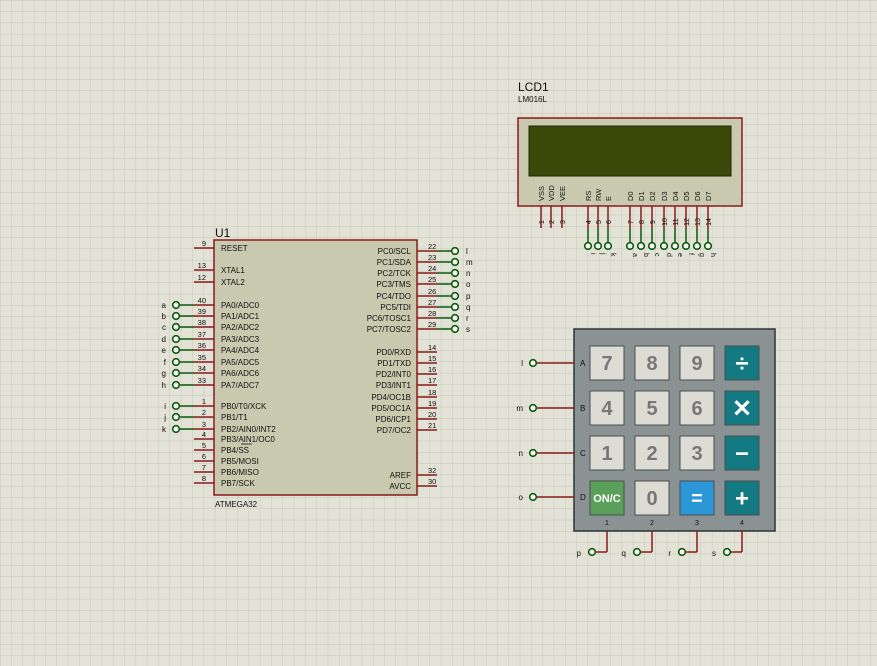 Image resolution: width=877 pixels, height=666 pixels. What do you see at coordinates (432, 369) in the screenshot?
I see `mcu-pin-number: 16` at bounding box center [432, 369].